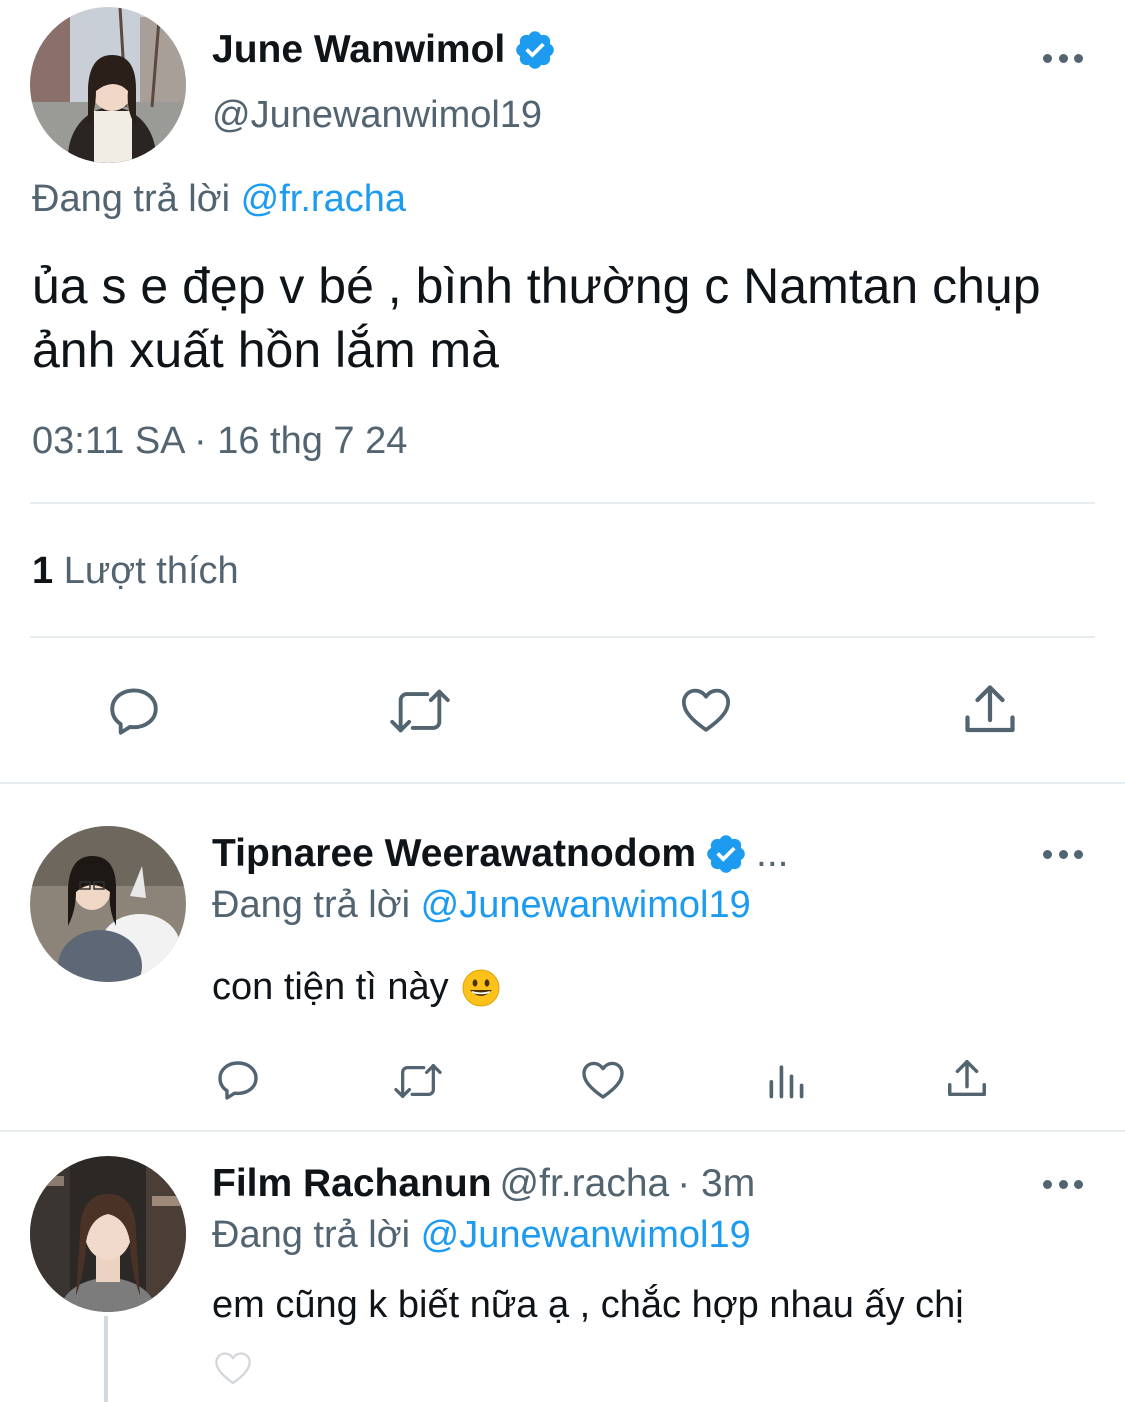  I want to click on analytics-icon, so click(786, 1080).